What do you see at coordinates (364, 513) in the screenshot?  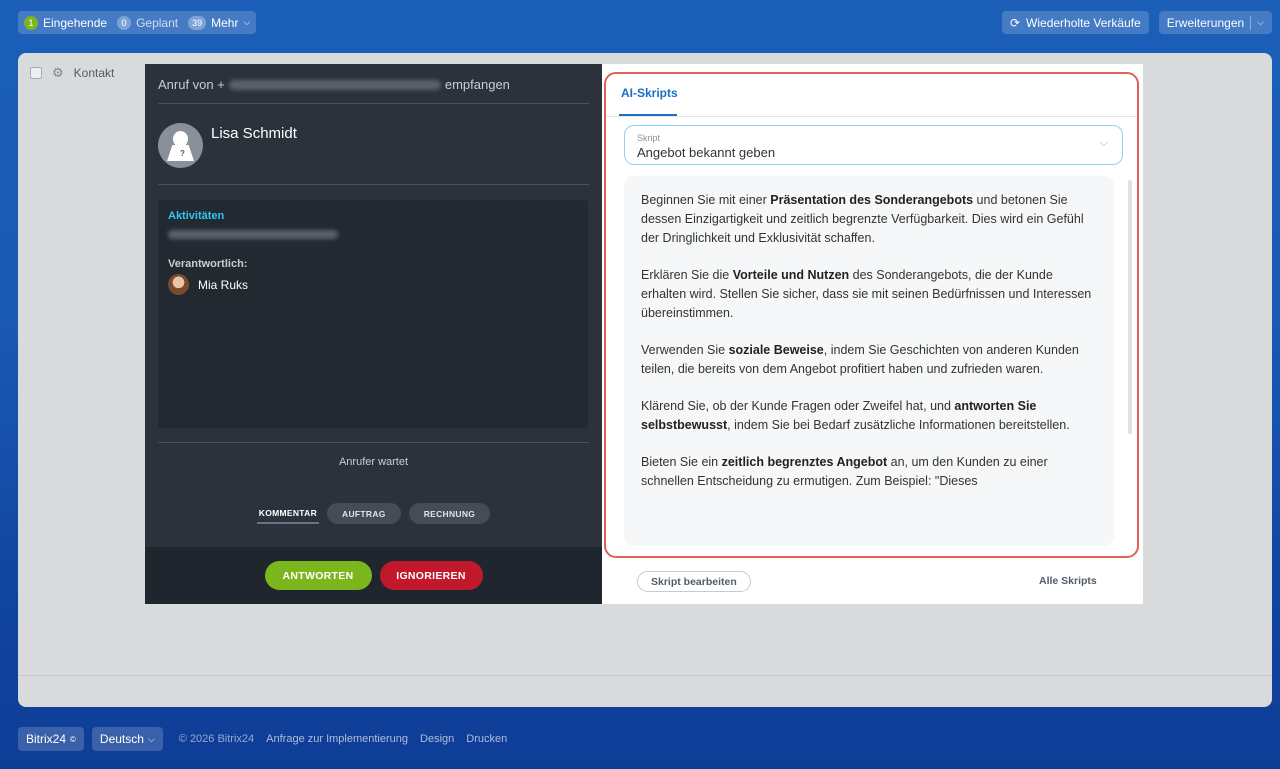 I see `tab-order: AUFTRAG` at bounding box center [364, 513].